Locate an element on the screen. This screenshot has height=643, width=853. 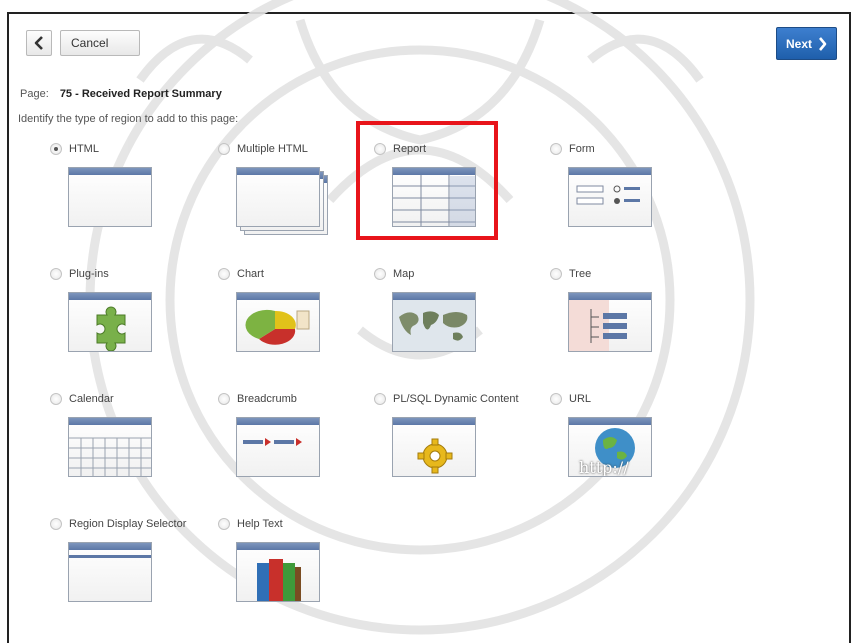
chevron-left-icon is located at coordinates (38, 43).